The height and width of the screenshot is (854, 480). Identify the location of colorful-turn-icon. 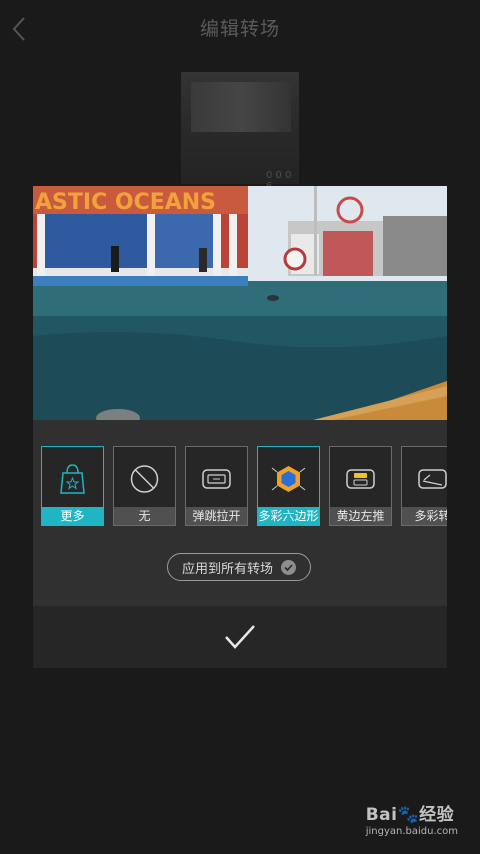
(432, 479).